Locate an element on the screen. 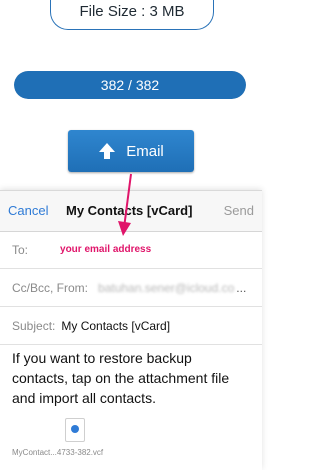  to-field: To: your email address is located at coordinates (131, 250).